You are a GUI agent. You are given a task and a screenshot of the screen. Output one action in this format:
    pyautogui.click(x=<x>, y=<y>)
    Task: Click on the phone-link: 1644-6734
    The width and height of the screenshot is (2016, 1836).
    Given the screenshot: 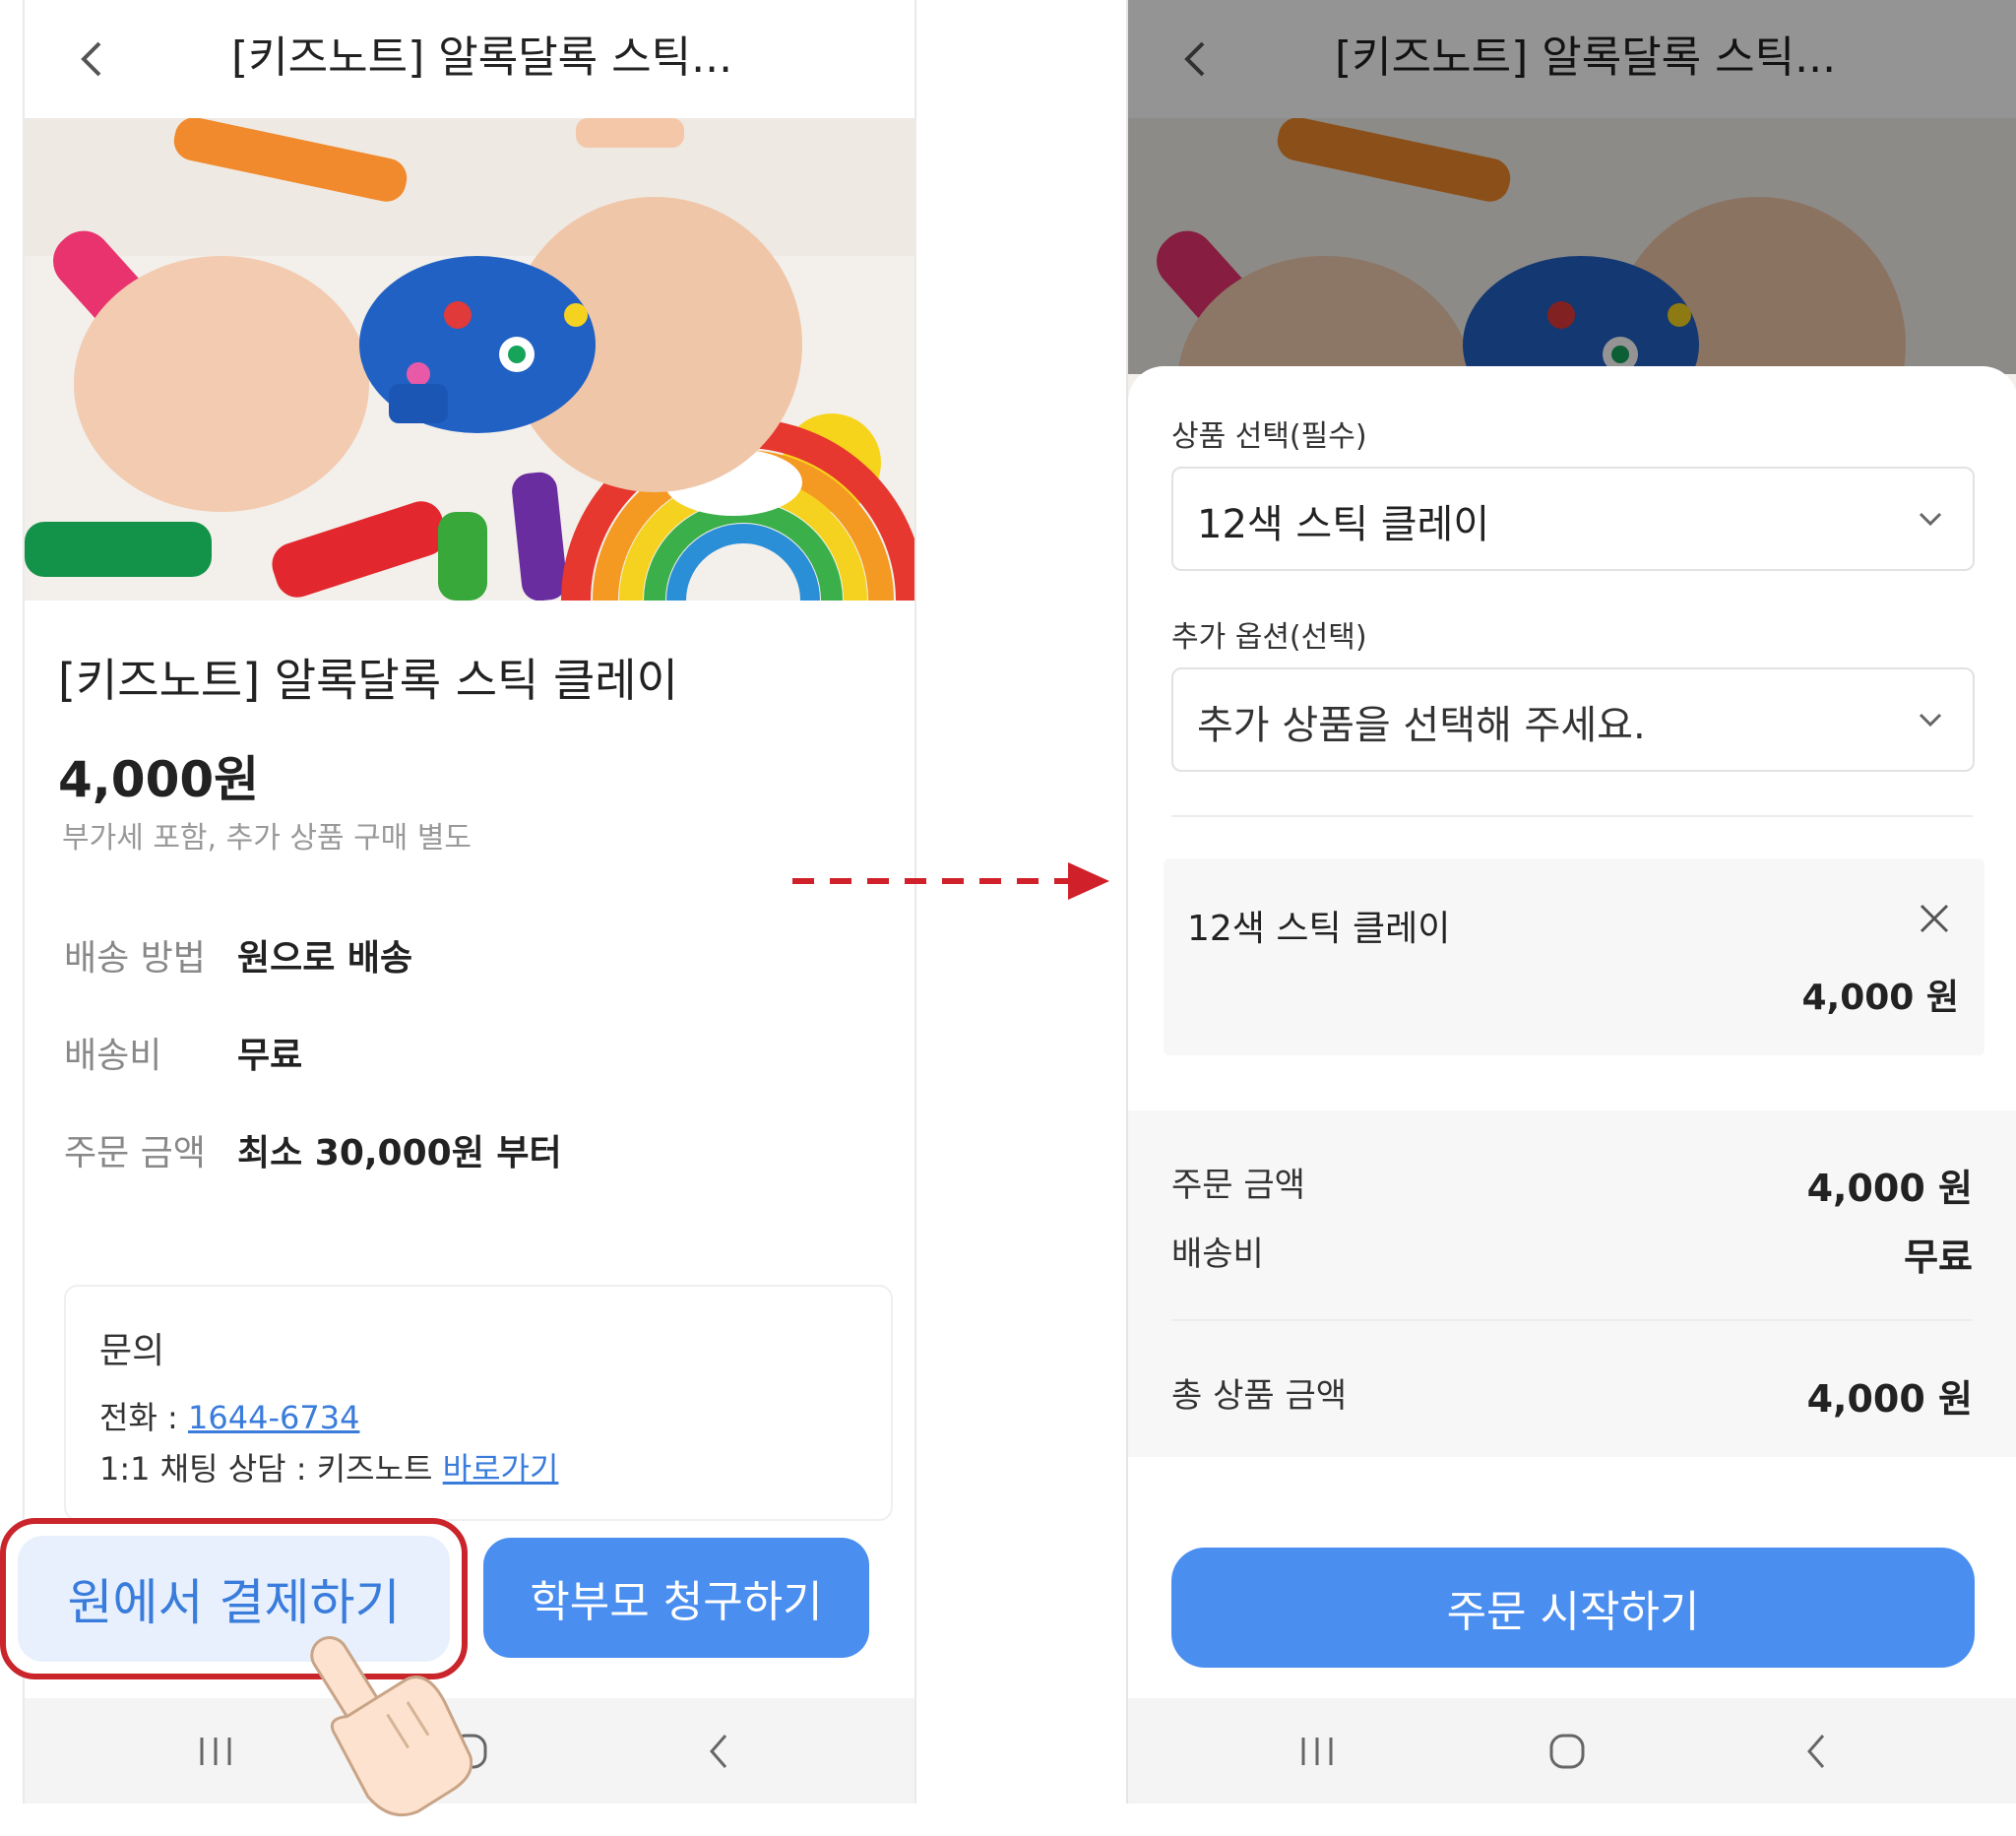 What is the action you would take?
    pyautogui.click(x=273, y=1417)
    